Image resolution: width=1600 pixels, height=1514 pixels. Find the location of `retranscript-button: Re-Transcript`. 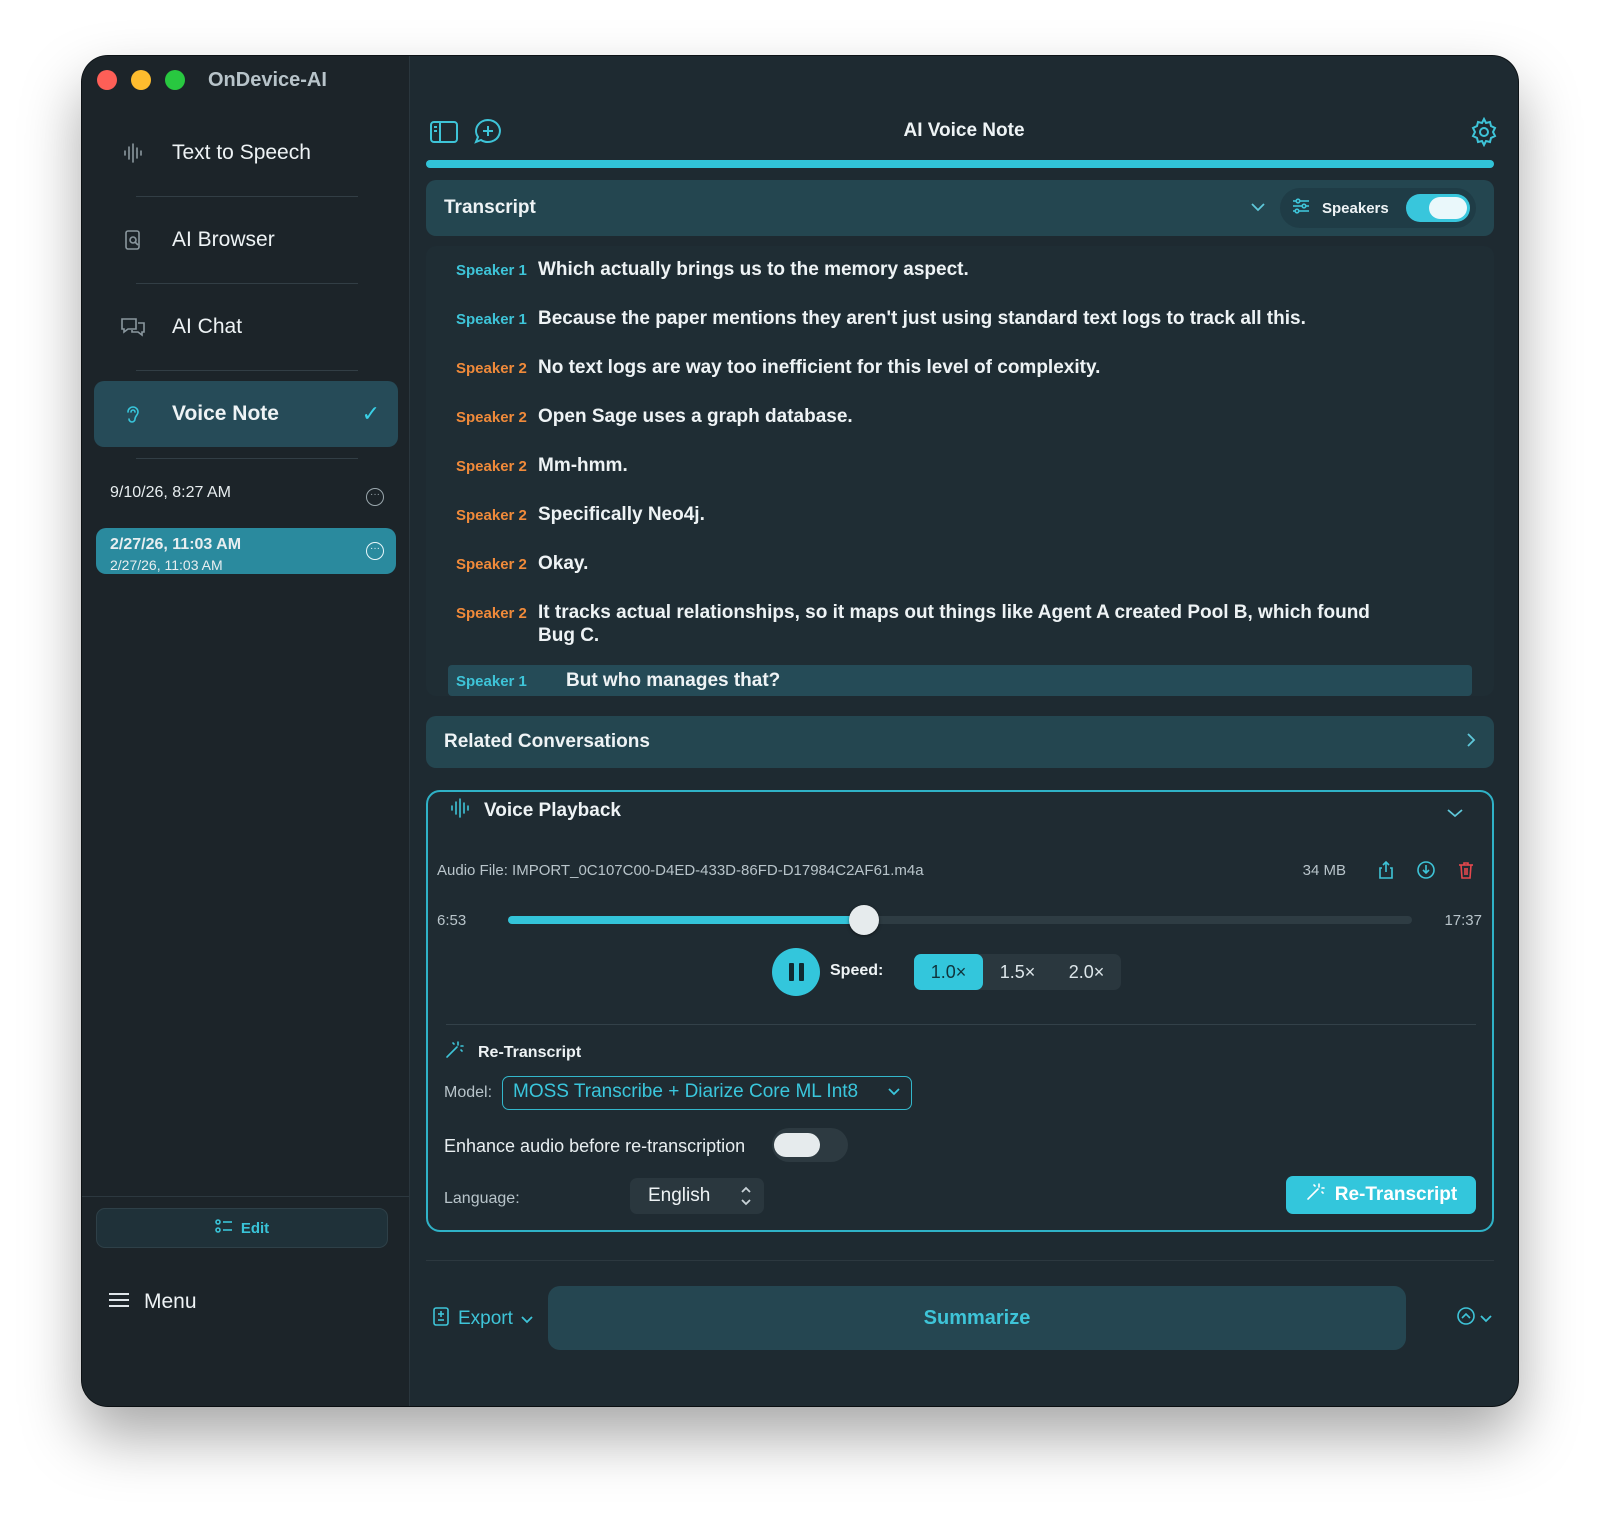

retranscript-button: Re-Transcript is located at coordinates (1381, 1195).